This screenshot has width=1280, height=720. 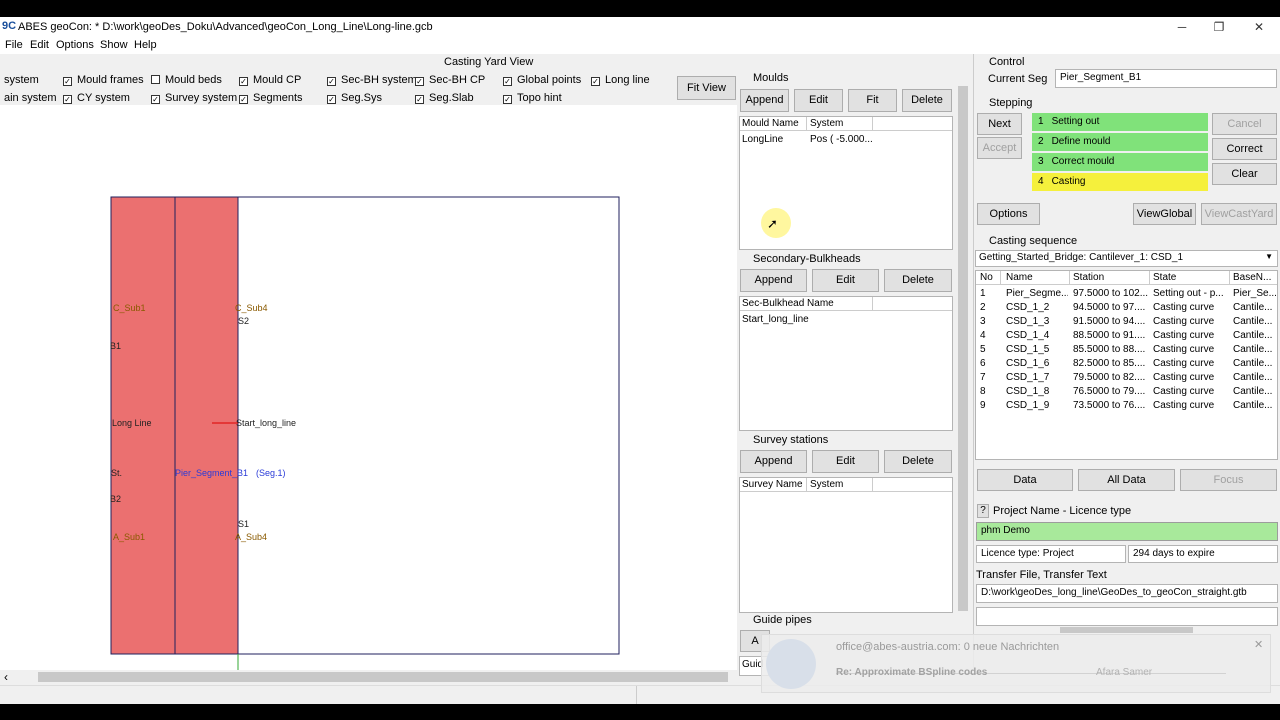 I want to click on seq-header-name: Name, so click(x=1019, y=277).